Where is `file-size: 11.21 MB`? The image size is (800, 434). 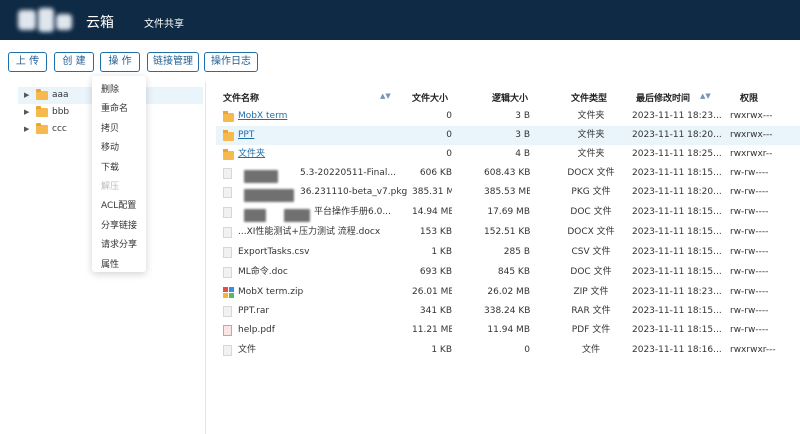
file-size: 11.21 MB is located at coordinates (432, 330).